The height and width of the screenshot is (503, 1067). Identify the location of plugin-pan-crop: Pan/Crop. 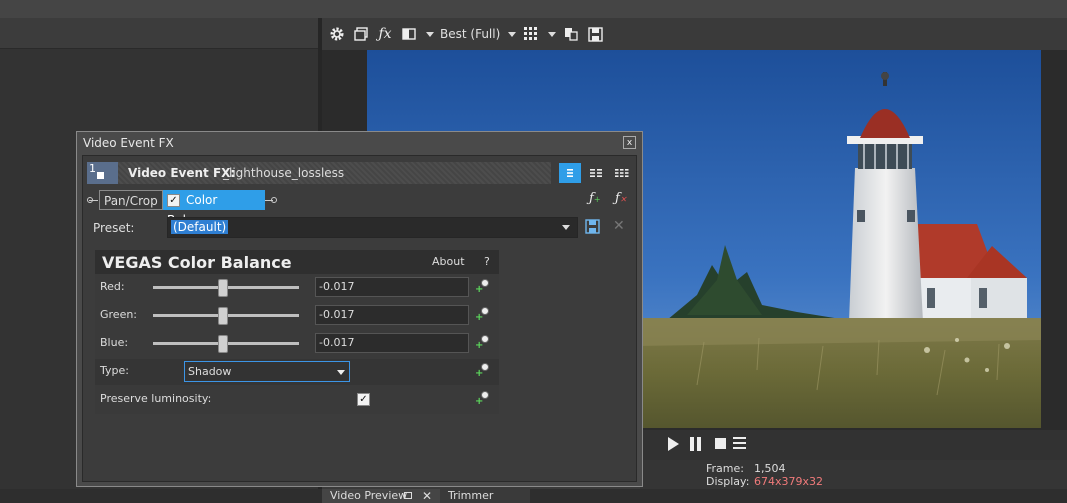
(131, 200).